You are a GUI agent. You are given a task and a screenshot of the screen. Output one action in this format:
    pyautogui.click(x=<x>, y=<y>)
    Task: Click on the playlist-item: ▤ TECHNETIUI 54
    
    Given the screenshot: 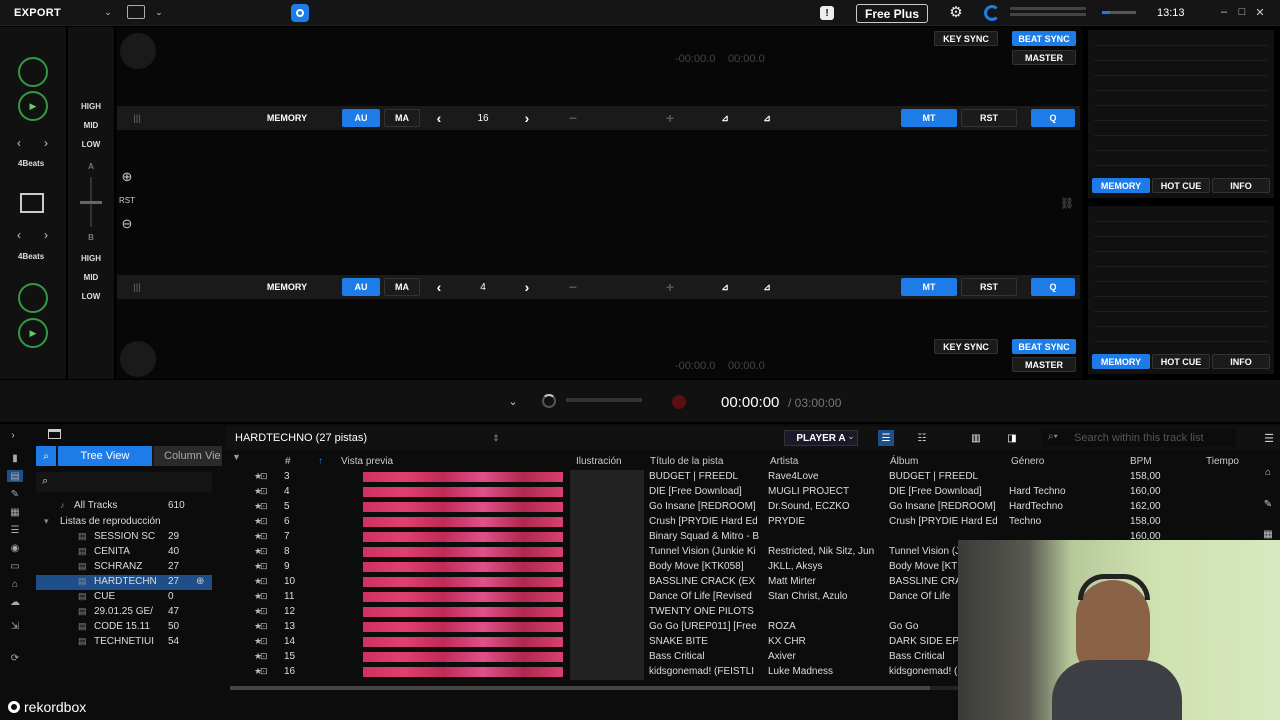 What is the action you would take?
    pyautogui.click(x=124, y=642)
    